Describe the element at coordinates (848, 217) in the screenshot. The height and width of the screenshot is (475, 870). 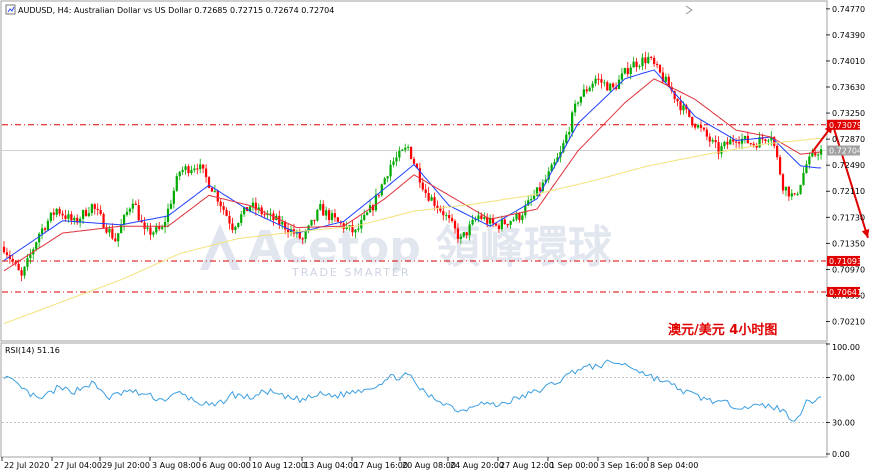
I see `price-tick-label: 0.71730` at that location.